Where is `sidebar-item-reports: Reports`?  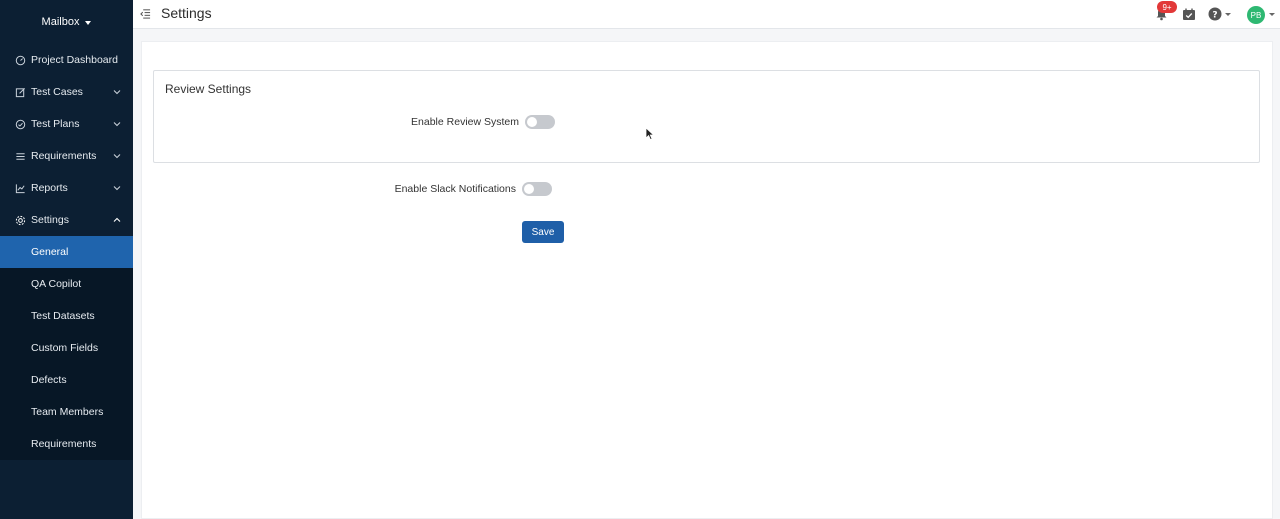
sidebar-item-reports: Reports is located at coordinates (66, 188).